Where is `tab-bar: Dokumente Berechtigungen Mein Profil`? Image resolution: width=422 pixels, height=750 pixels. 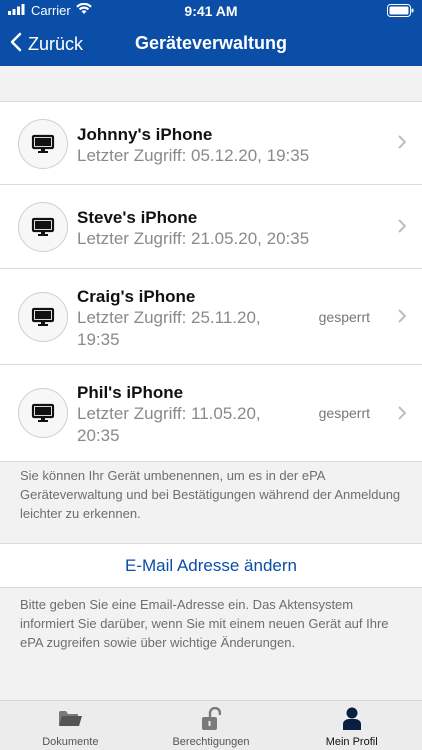 tab-bar: Dokumente Berechtigungen Mein Profil is located at coordinates (211, 725).